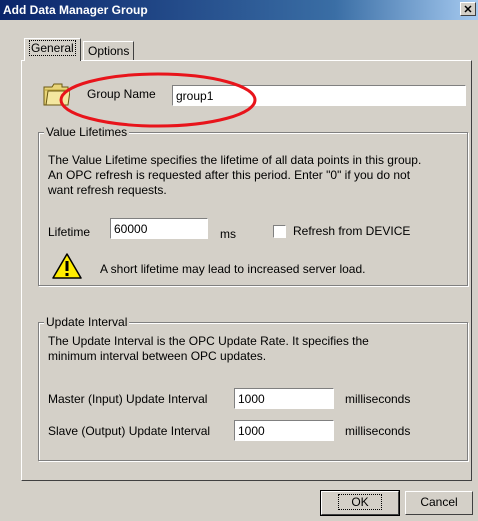  What do you see at coordinates (378, 431) in the screenshot?
I see `slave-update-interval-unit: milliseconds` at bounding box center [378, 431].